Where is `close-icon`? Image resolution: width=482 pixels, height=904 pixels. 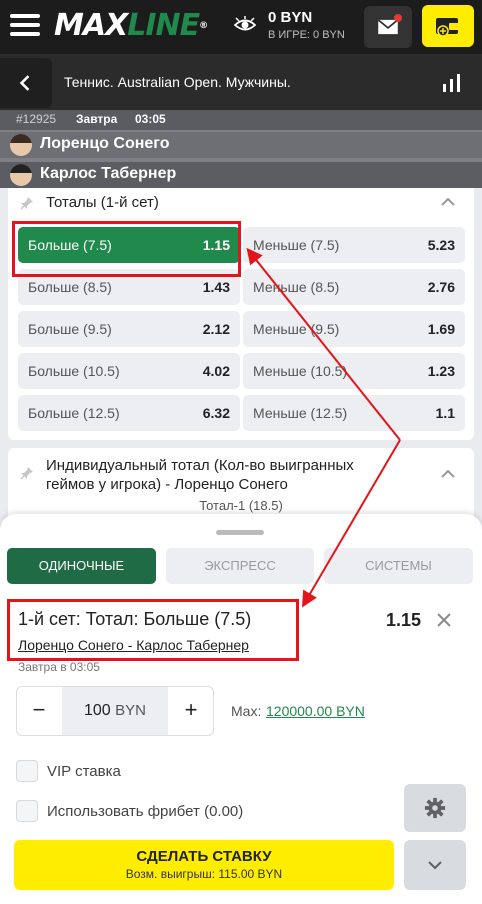 close-icon is located at coordinates (444, 620).